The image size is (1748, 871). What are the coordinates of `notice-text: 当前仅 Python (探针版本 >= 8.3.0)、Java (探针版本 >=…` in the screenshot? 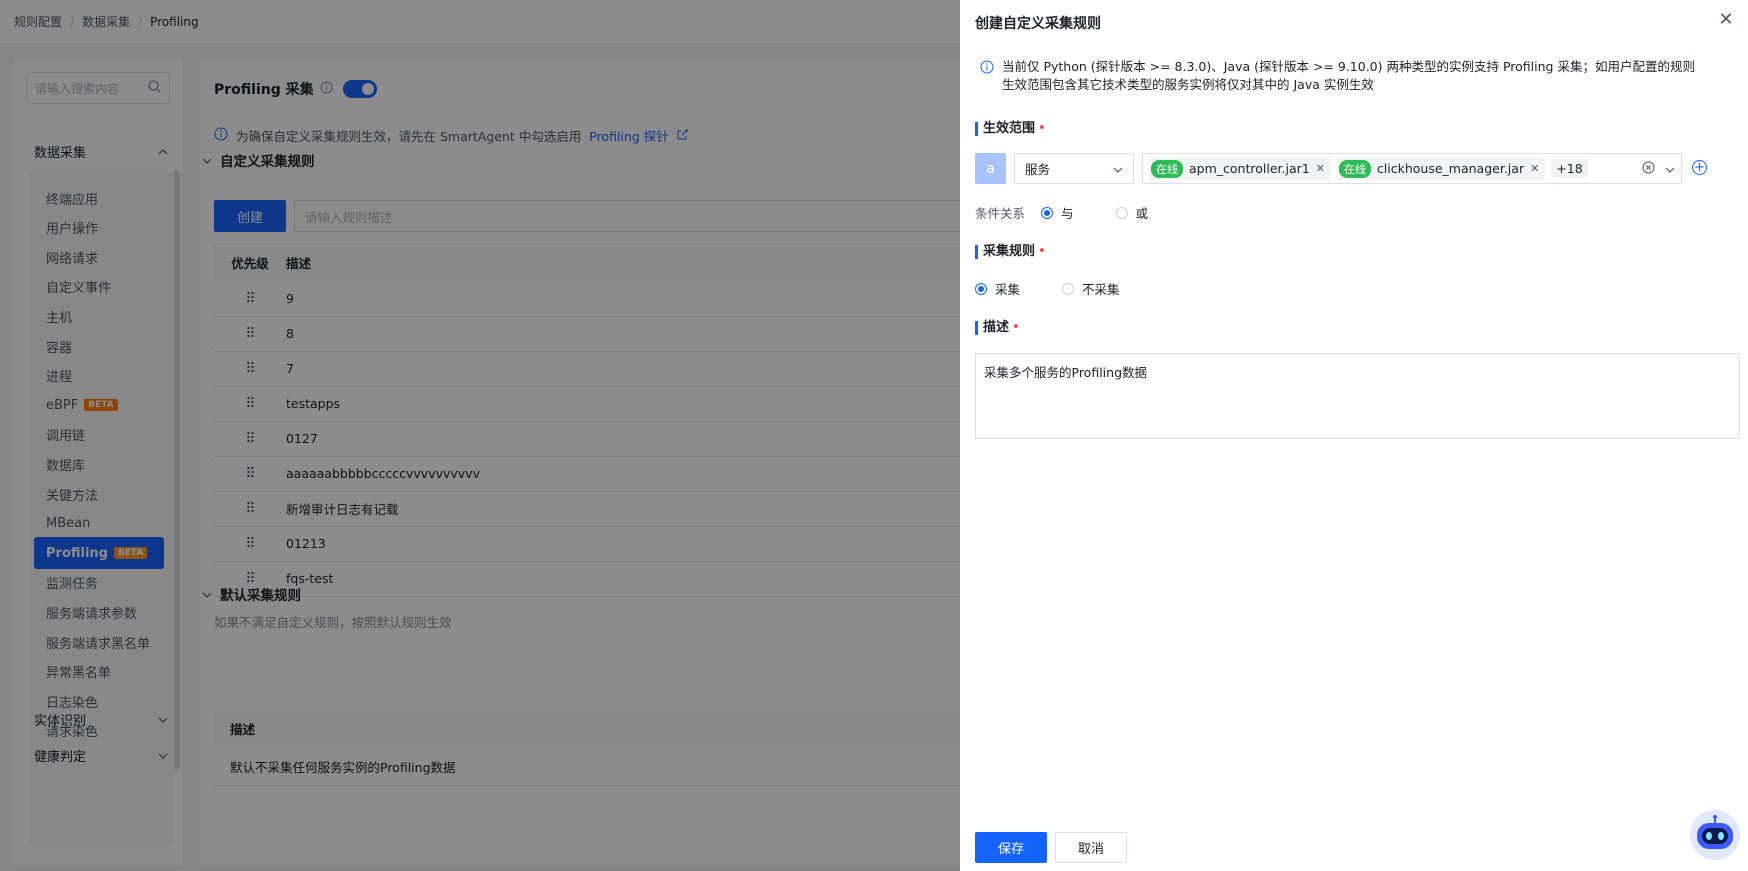 It's located at (1348, 75).